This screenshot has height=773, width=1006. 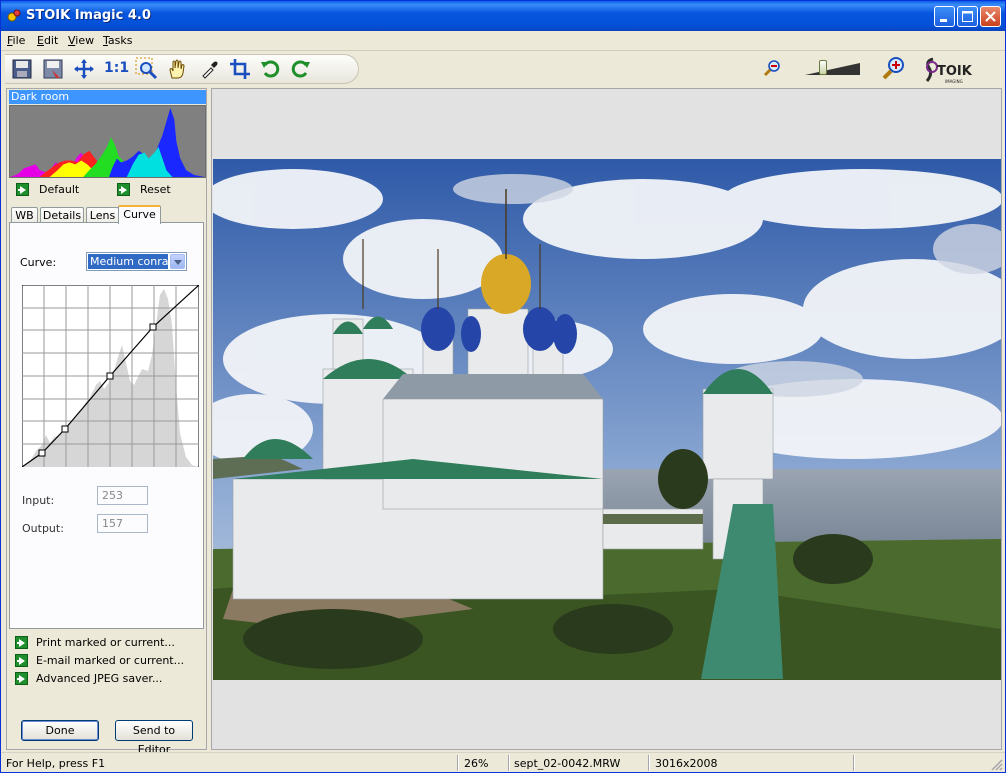 I want to click on fit-icon, so click(x=84, y=69).